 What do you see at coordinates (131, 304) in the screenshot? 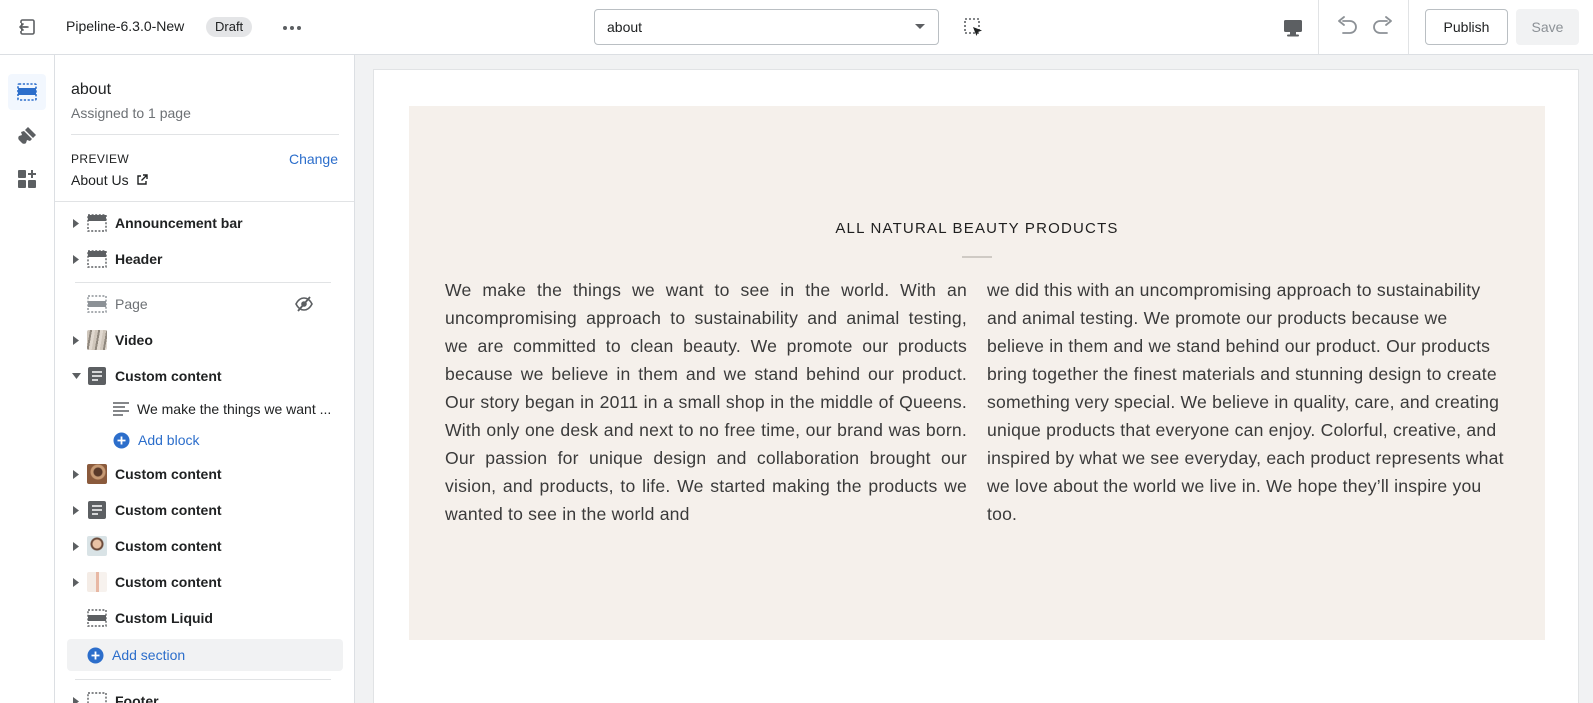
I see `section-label: Page` at bounding box center [131, 304].